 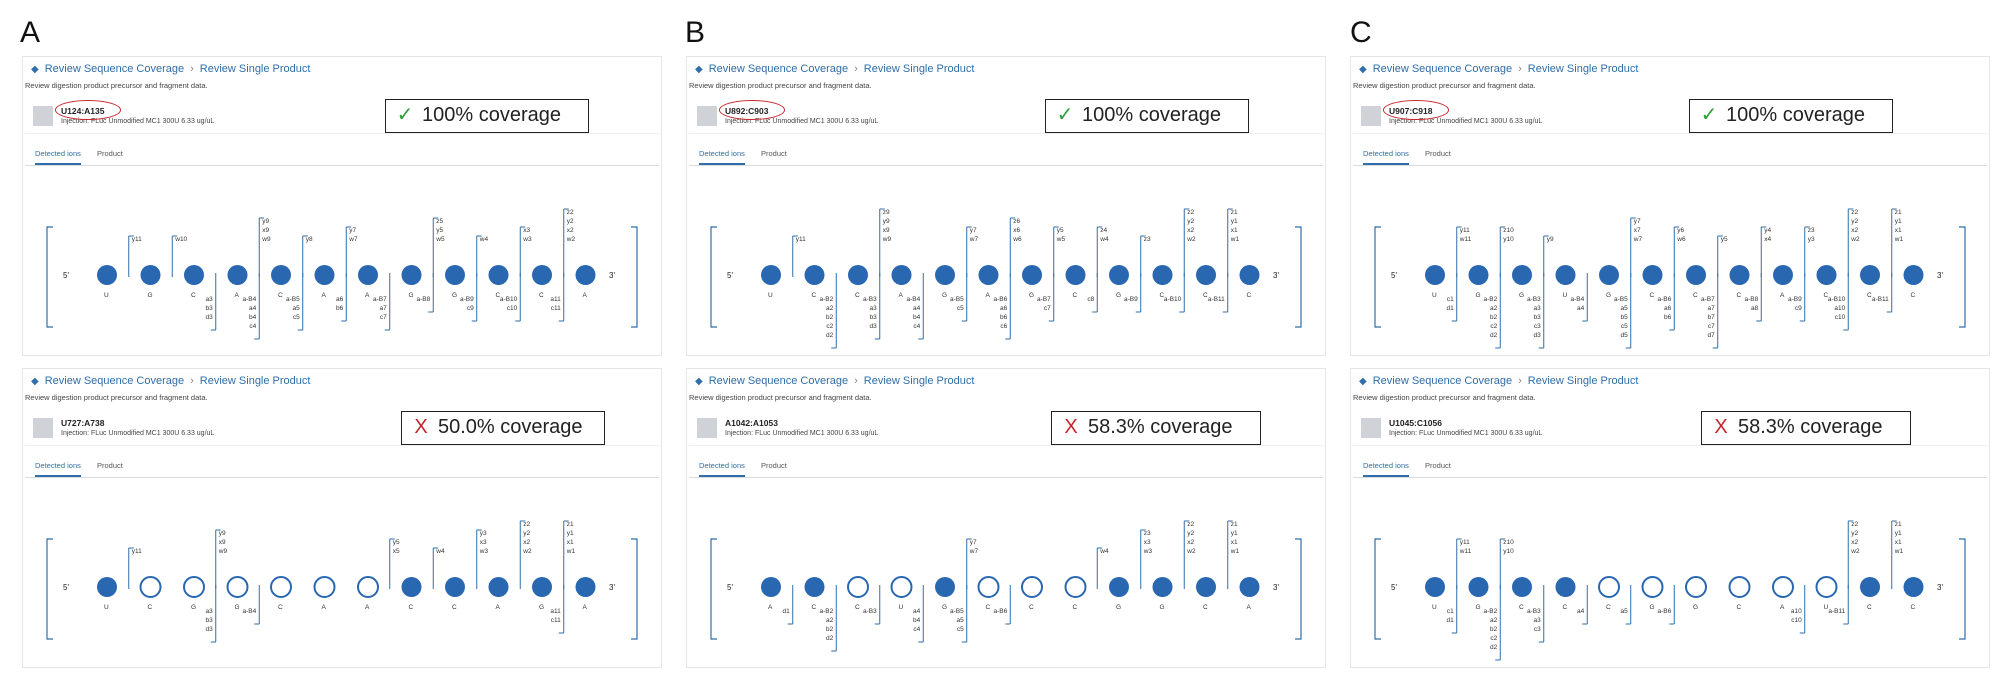 I want to click on lower-fragment-label: b6, so click(x=340, y=308).